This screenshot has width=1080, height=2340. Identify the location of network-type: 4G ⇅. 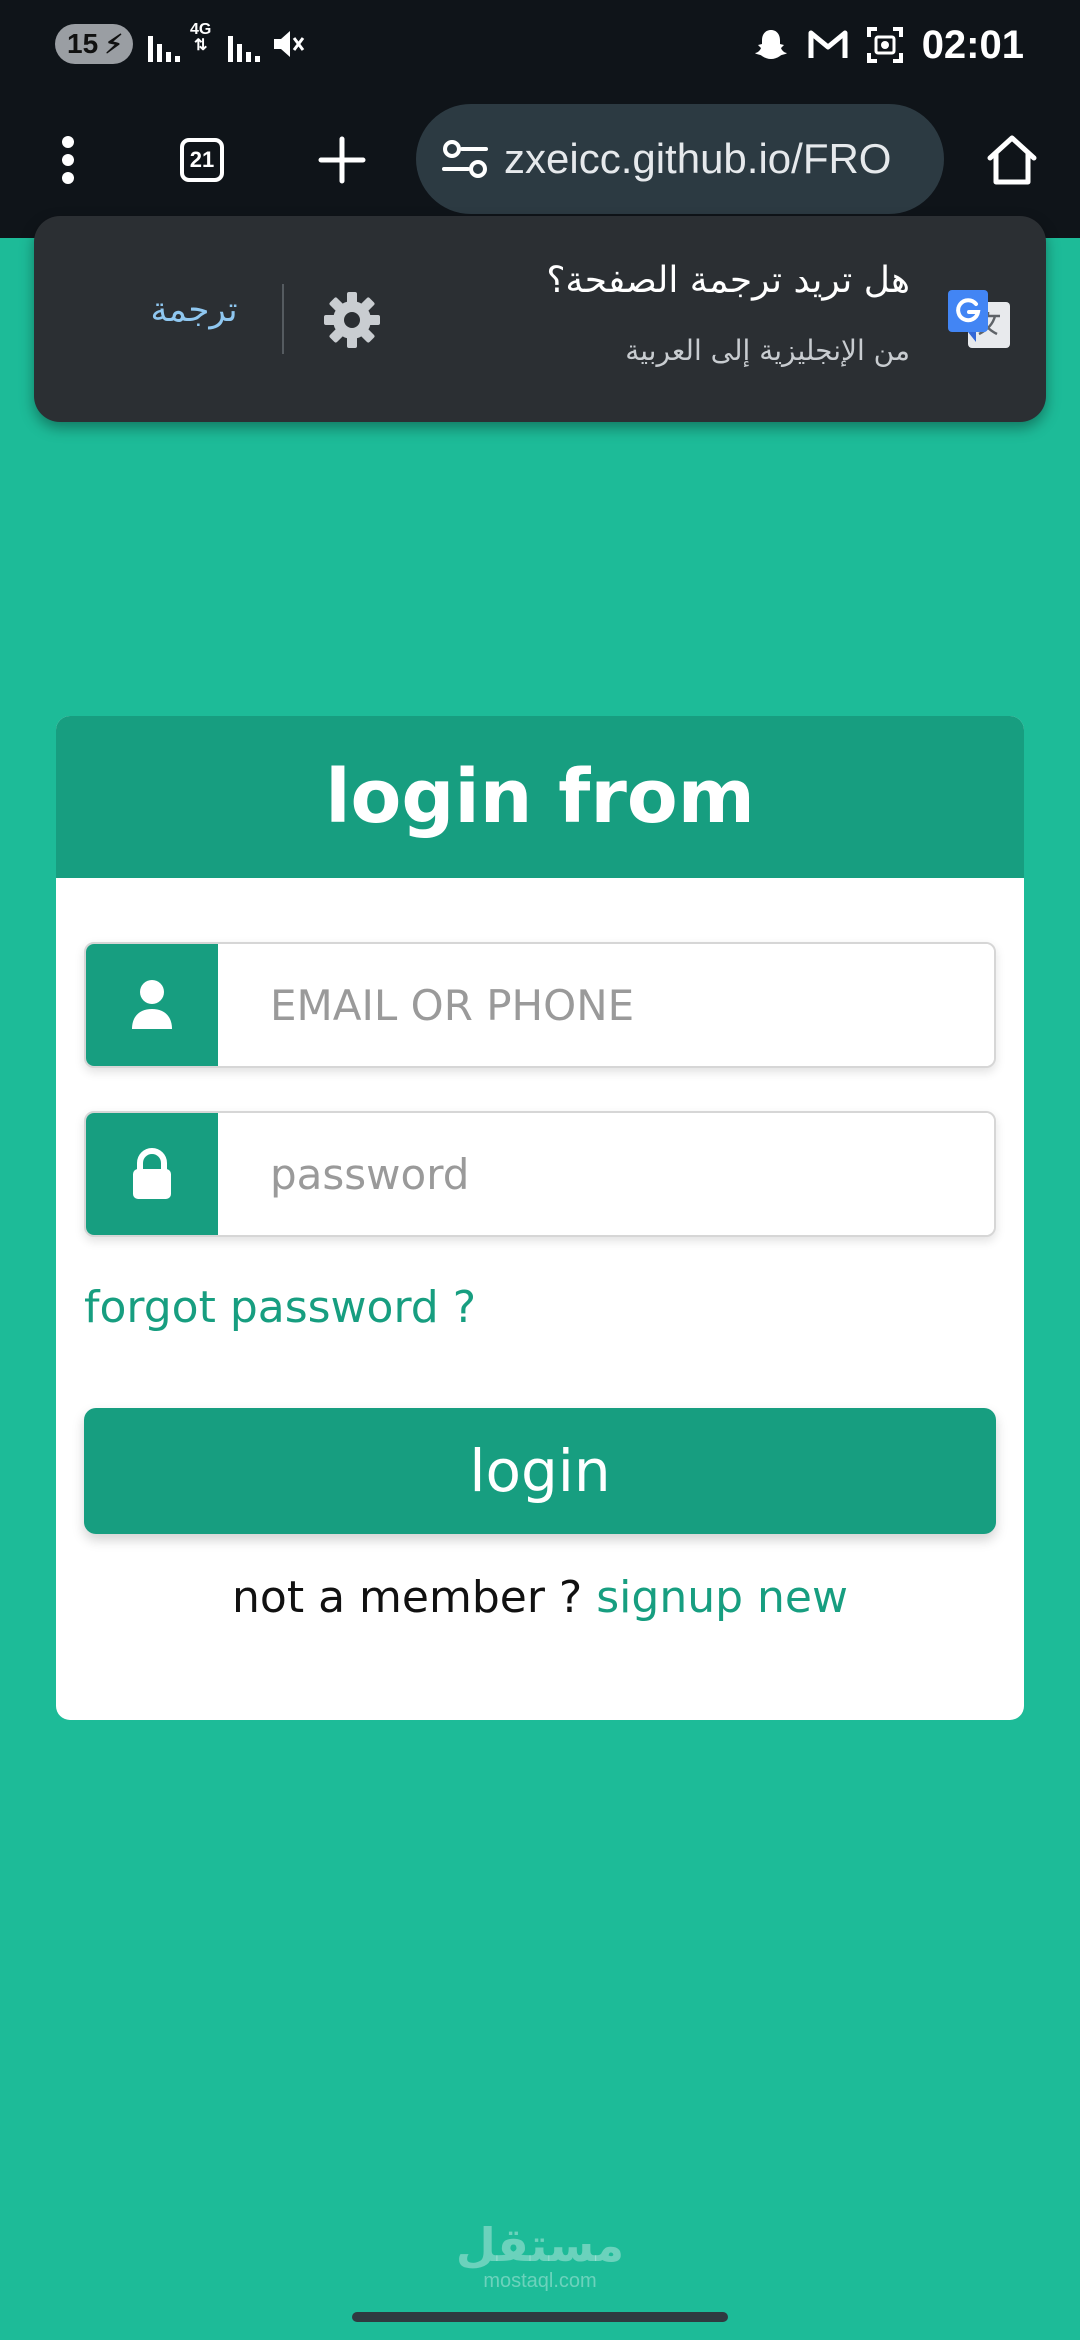
(200, 38).